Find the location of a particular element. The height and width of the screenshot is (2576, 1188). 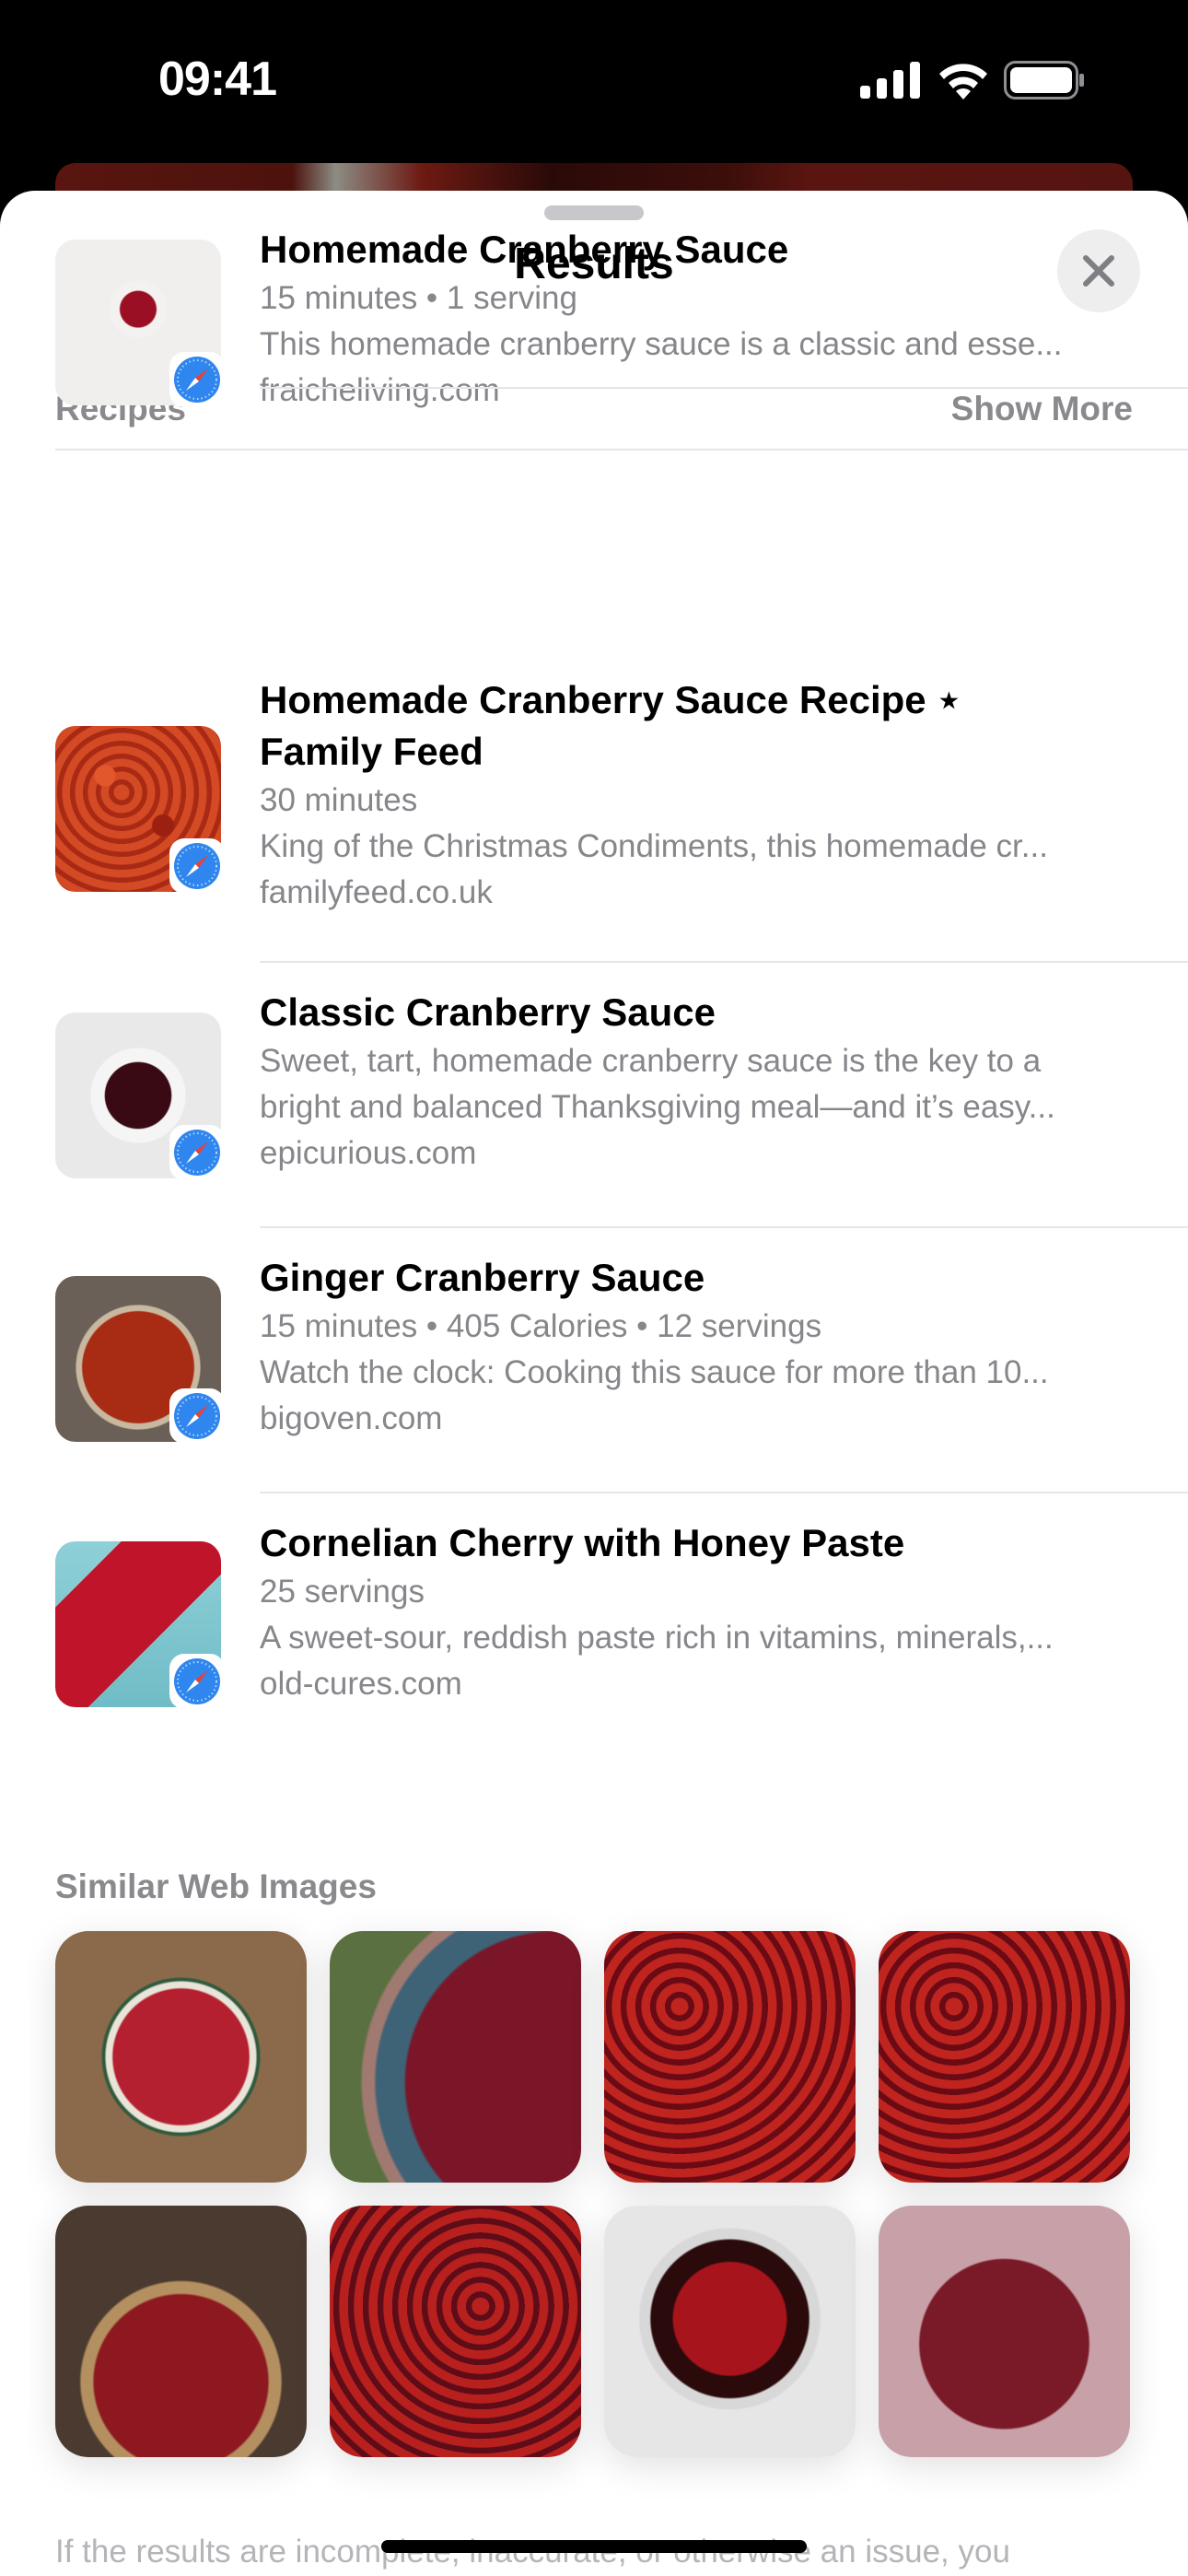

status-icons is located at coordinates (973, 80).